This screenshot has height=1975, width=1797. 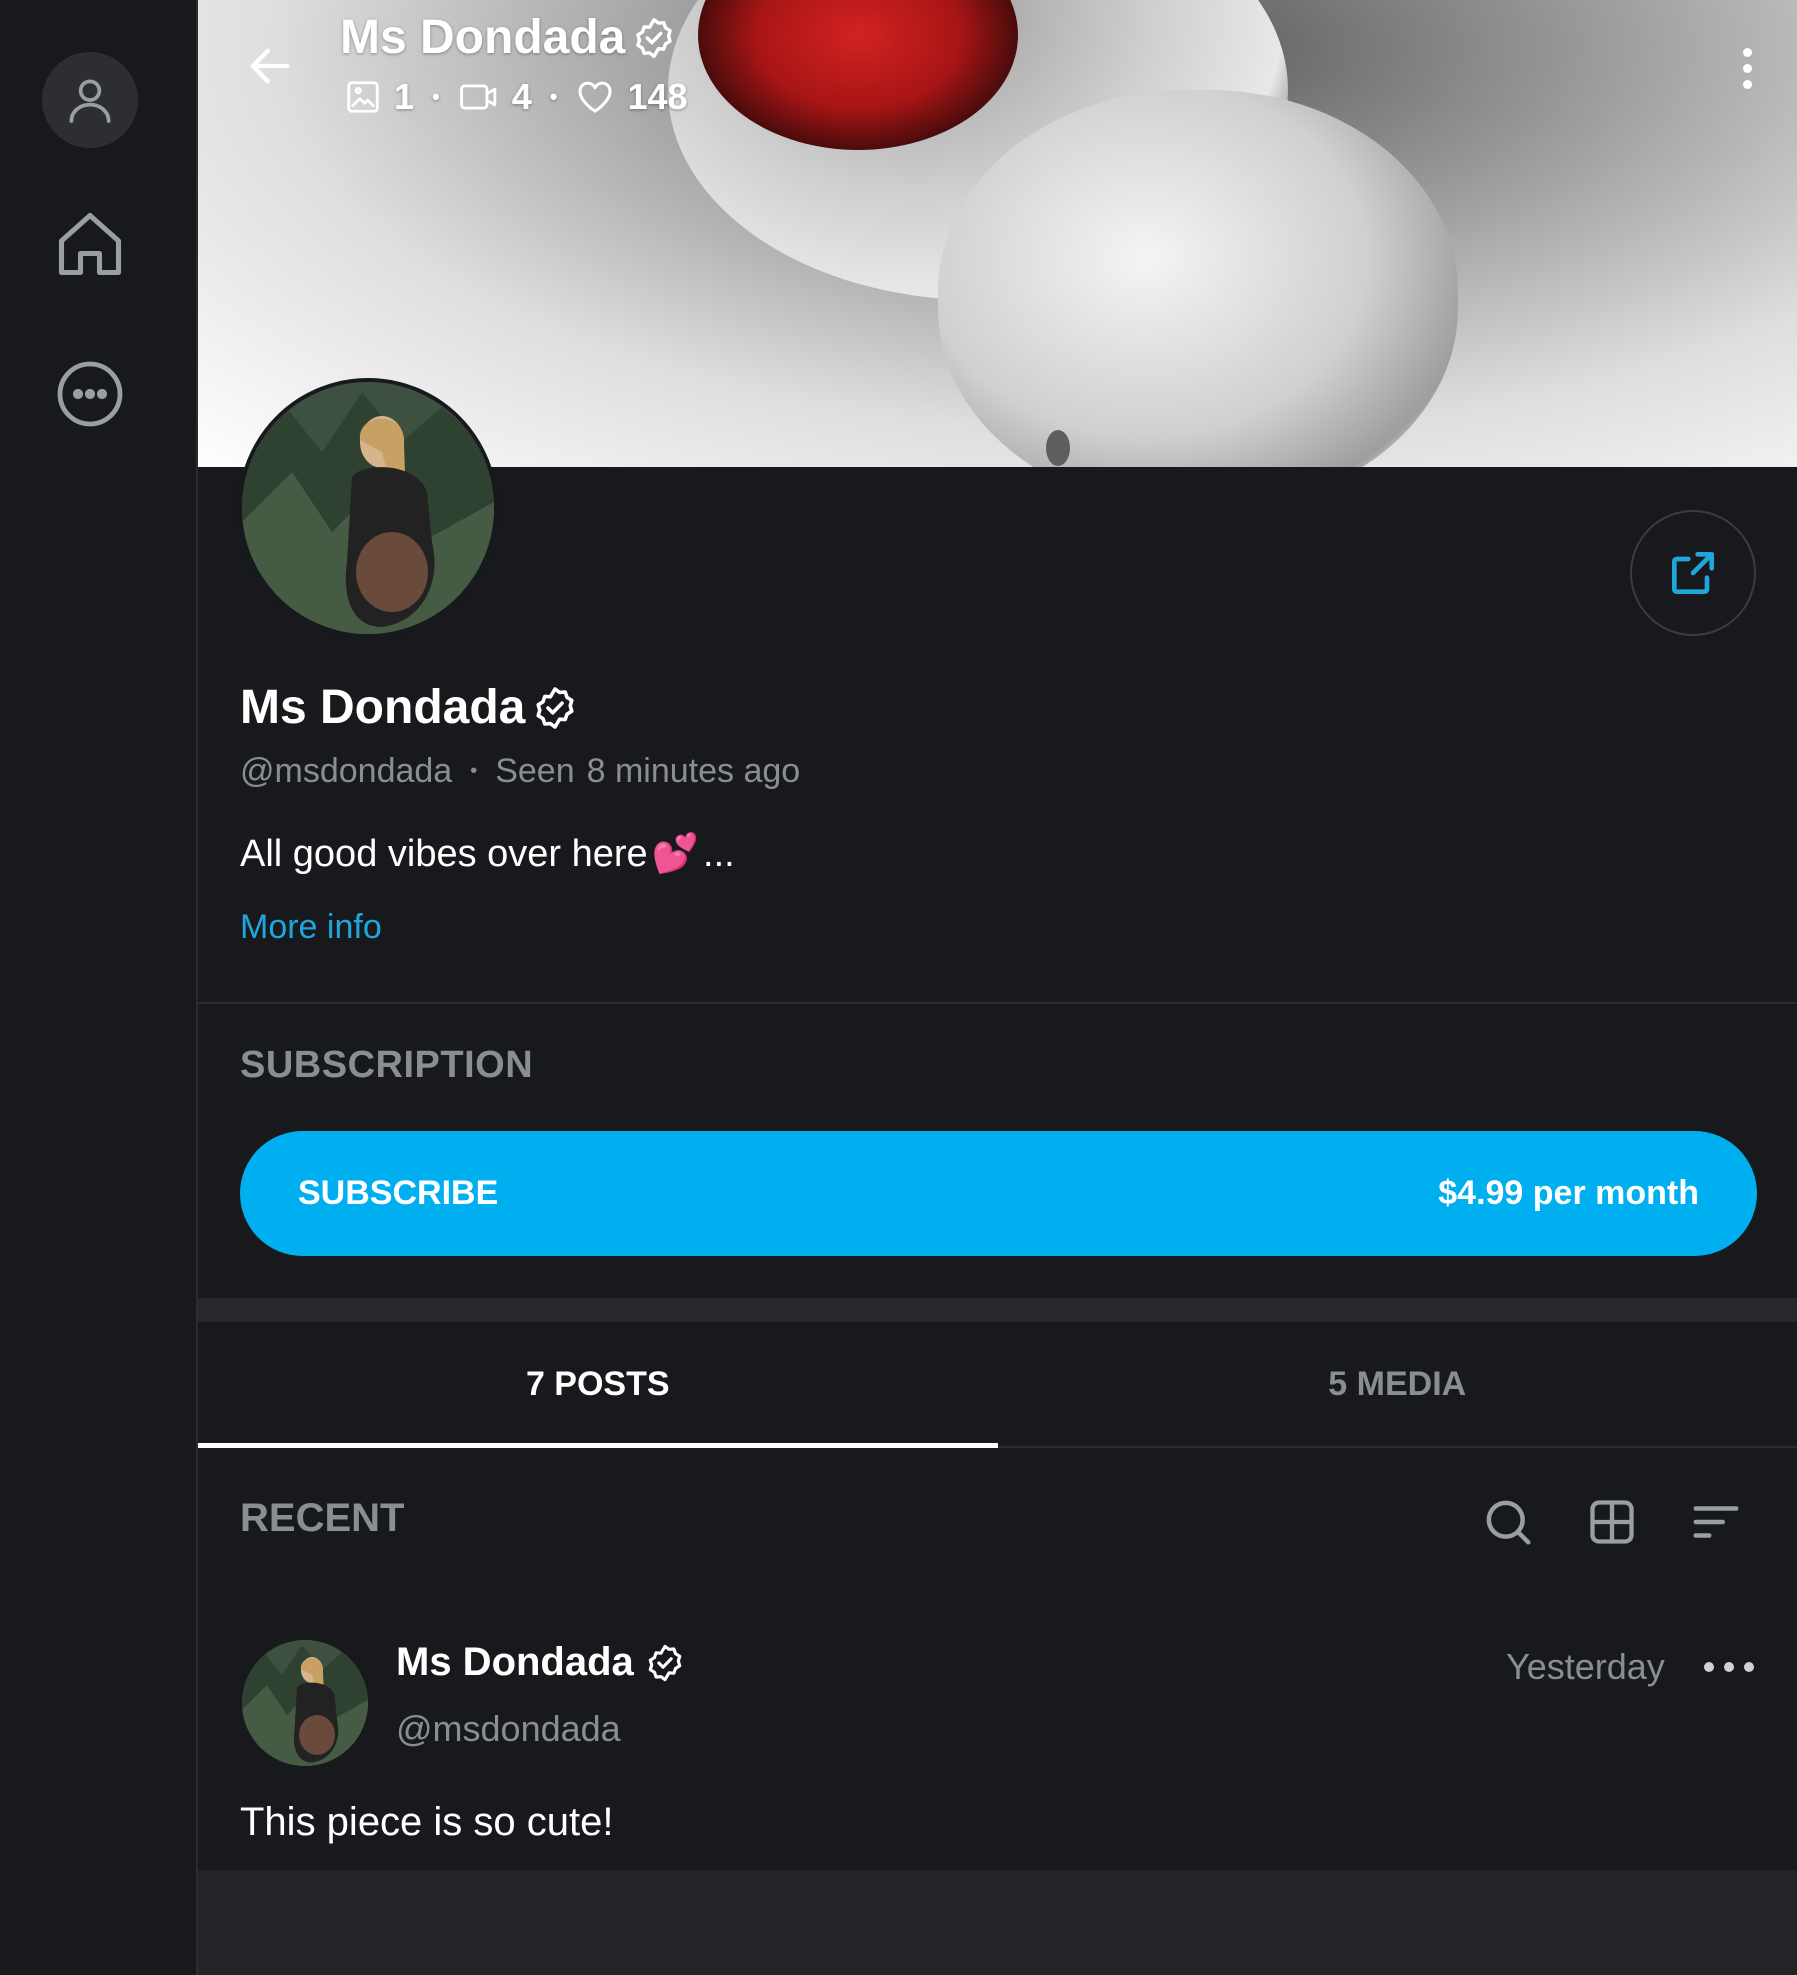 I want to click on home-icon, so click(x=90, y=244).